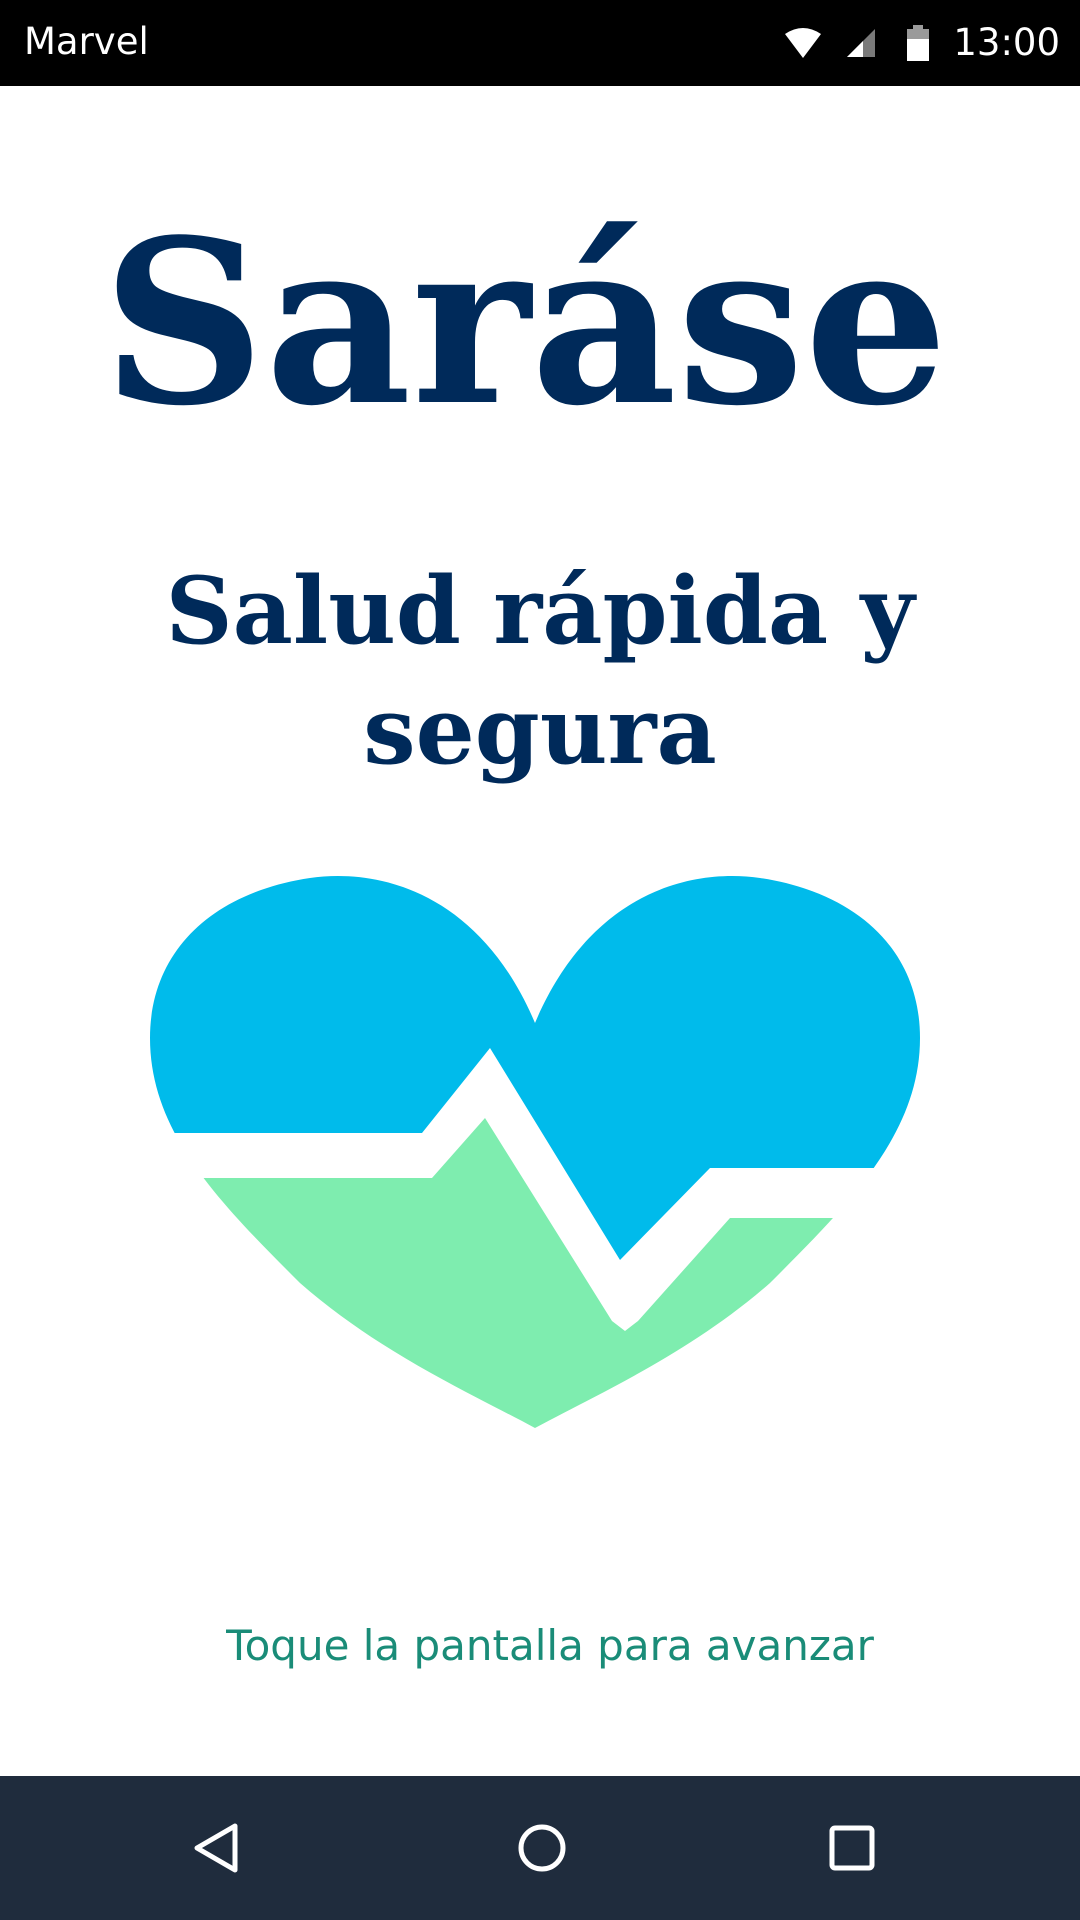  I want to click on home-button, so click(542, 1848).